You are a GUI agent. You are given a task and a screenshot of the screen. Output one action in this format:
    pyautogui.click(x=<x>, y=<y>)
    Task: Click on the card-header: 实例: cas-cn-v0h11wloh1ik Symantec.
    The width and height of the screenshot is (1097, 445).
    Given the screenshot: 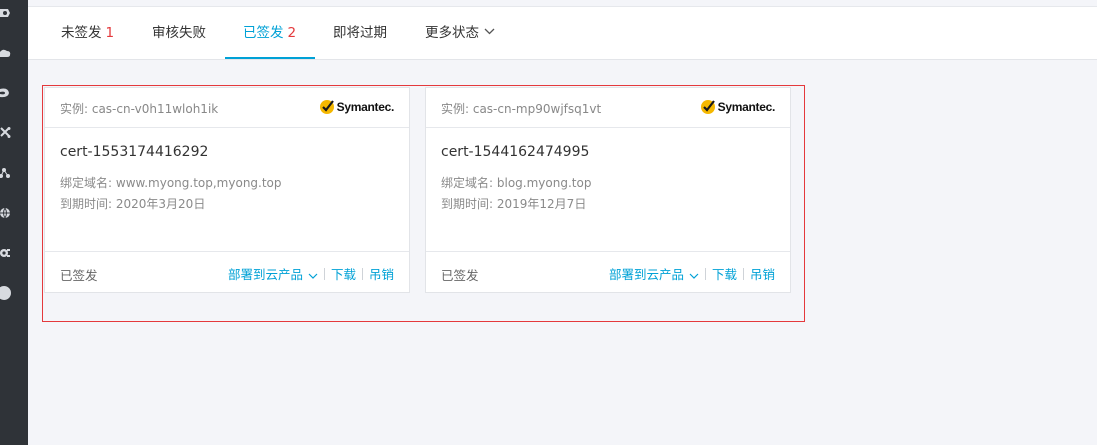 What is the action you would take?
    pyautogui.click(x=227, y=108)
    